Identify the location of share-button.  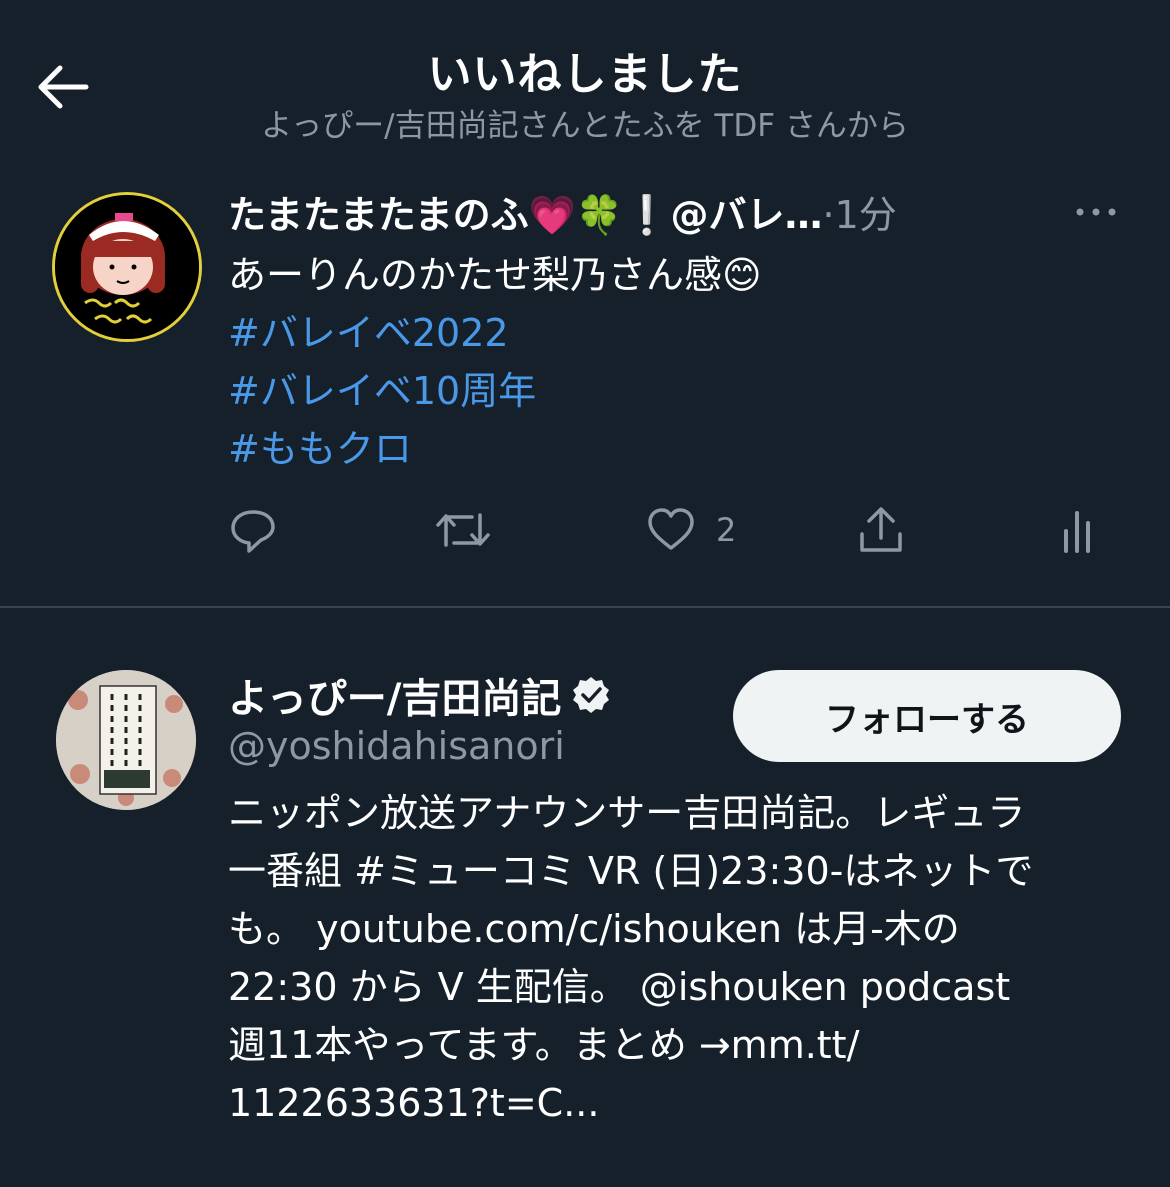
(881, 530).